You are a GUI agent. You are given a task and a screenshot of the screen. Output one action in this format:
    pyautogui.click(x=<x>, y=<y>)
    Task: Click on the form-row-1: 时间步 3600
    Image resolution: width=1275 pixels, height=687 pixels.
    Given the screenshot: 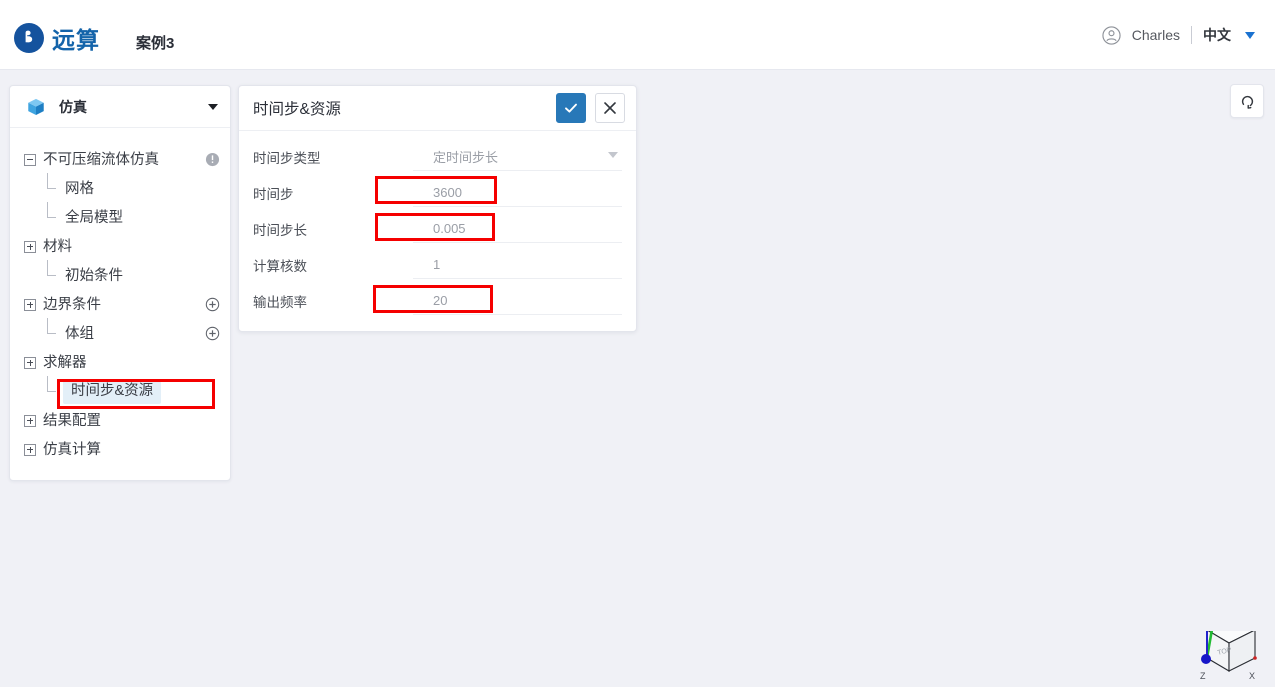 What is the action you would take?
    pyautogui.click(x=437, y=193)
    